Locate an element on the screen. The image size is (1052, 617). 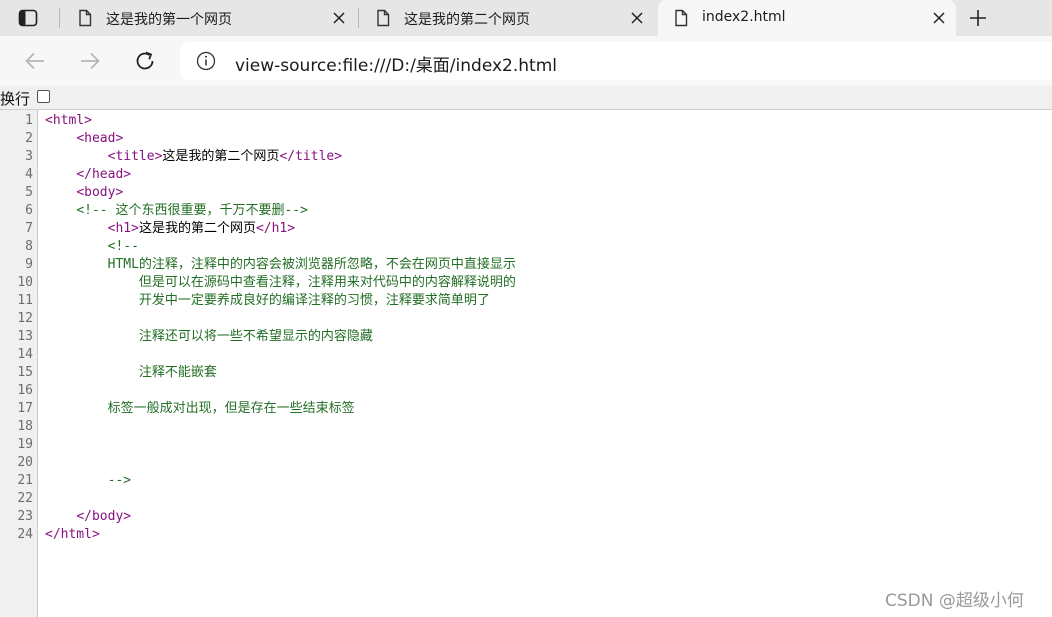
line-number: 18 is located at coordinates (25, 426).